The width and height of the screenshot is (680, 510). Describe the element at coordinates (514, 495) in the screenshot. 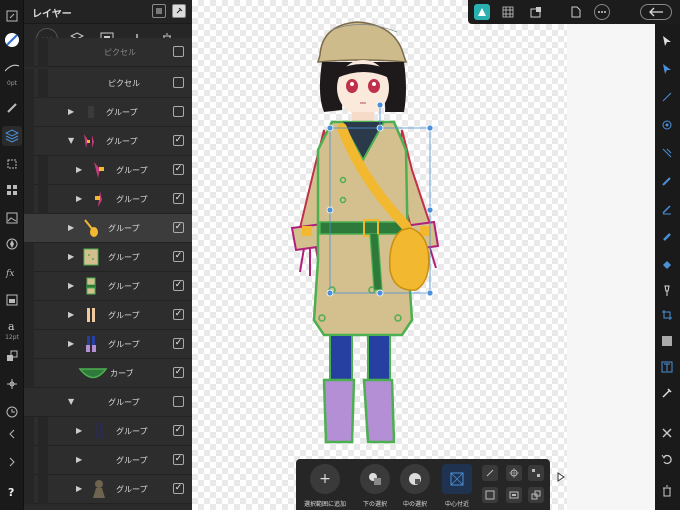

I see `group-icon` at that location.